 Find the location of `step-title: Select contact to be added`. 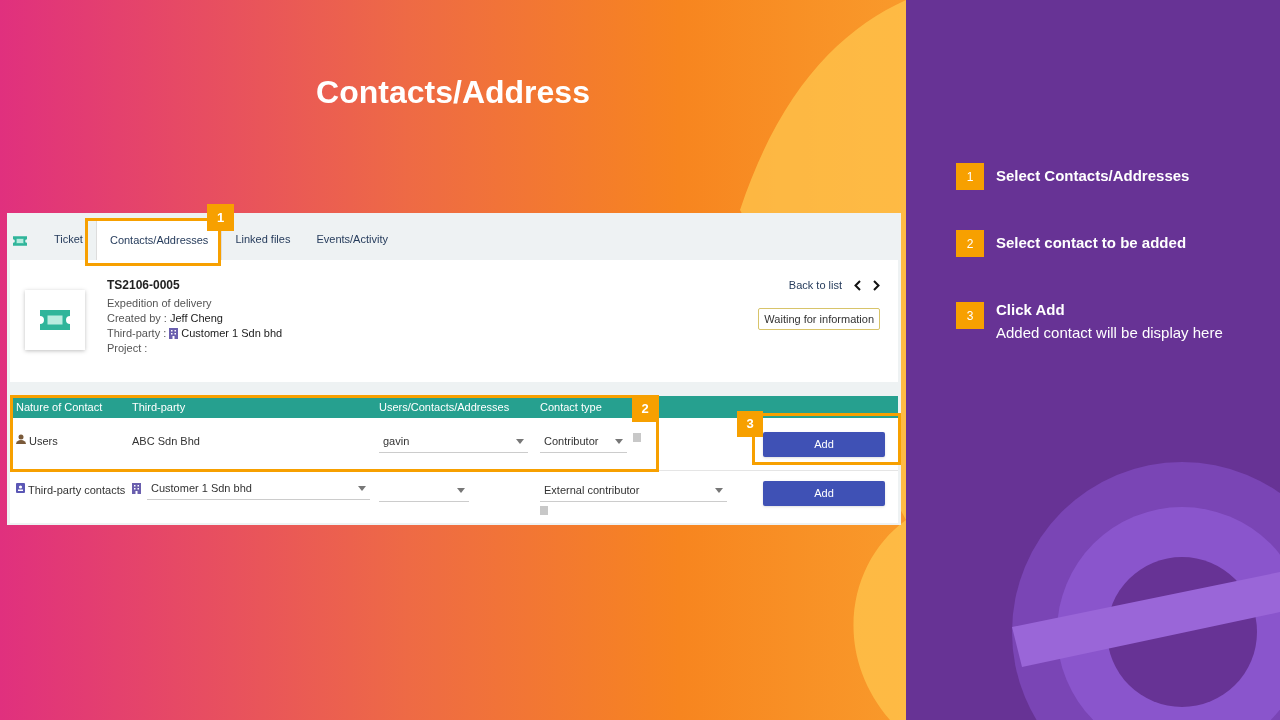

step-title: Select contact to be added is located at coordinates (1091, 243).